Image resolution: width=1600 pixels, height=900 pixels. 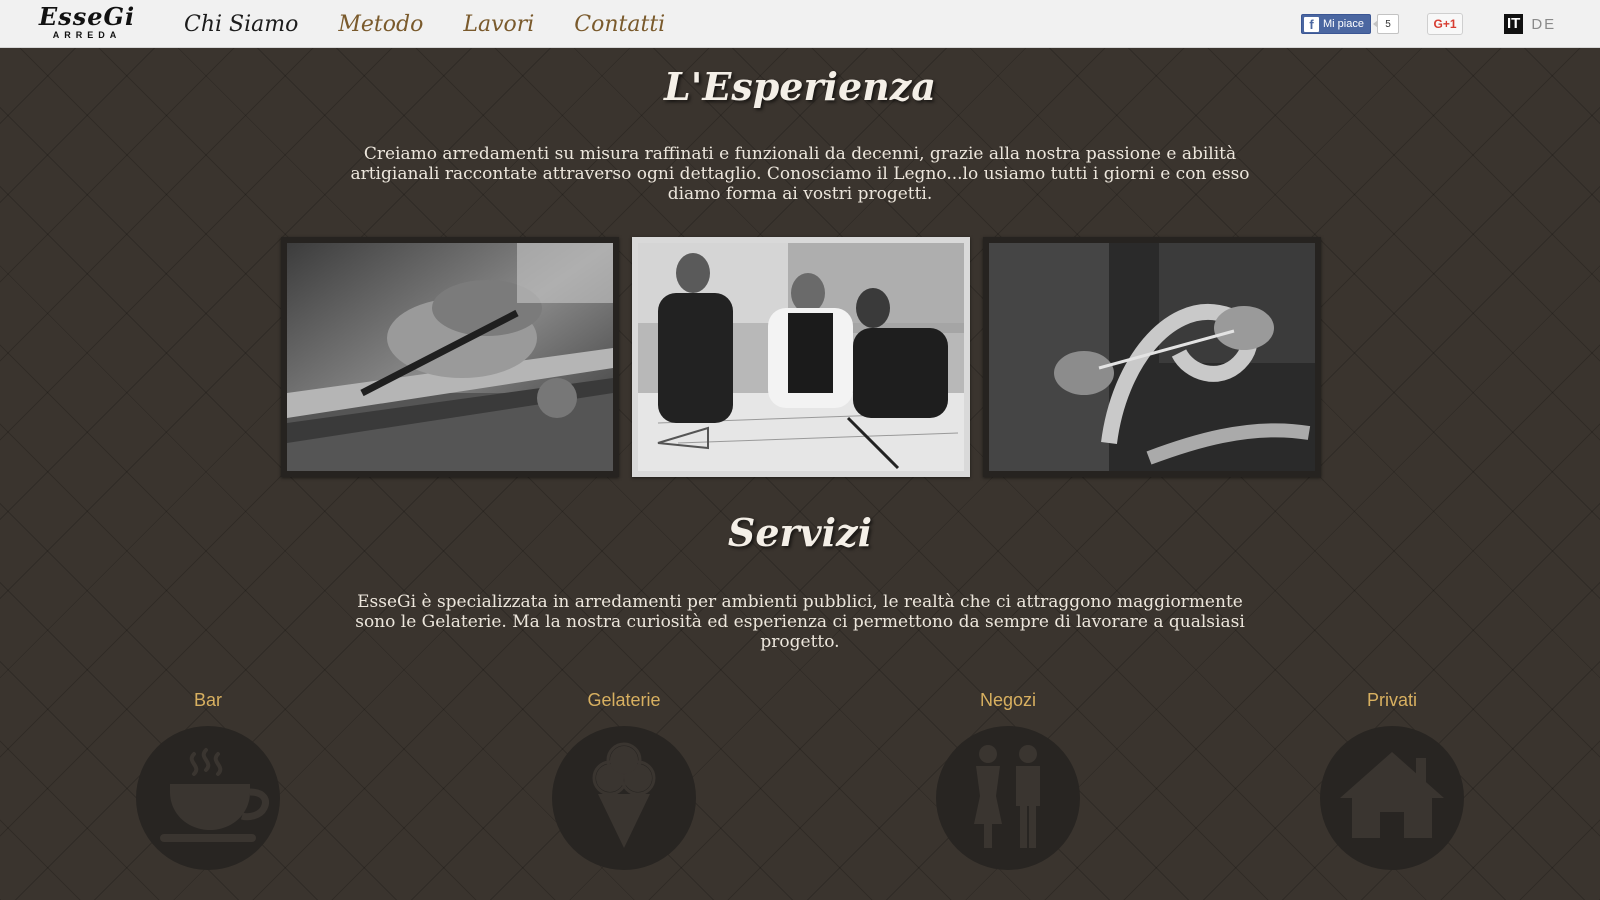 What do you see at coordinates (1343, 24) in the screenshot?
I see `facebook-like-label: Mi piace` at bounding box center [1343, 24].